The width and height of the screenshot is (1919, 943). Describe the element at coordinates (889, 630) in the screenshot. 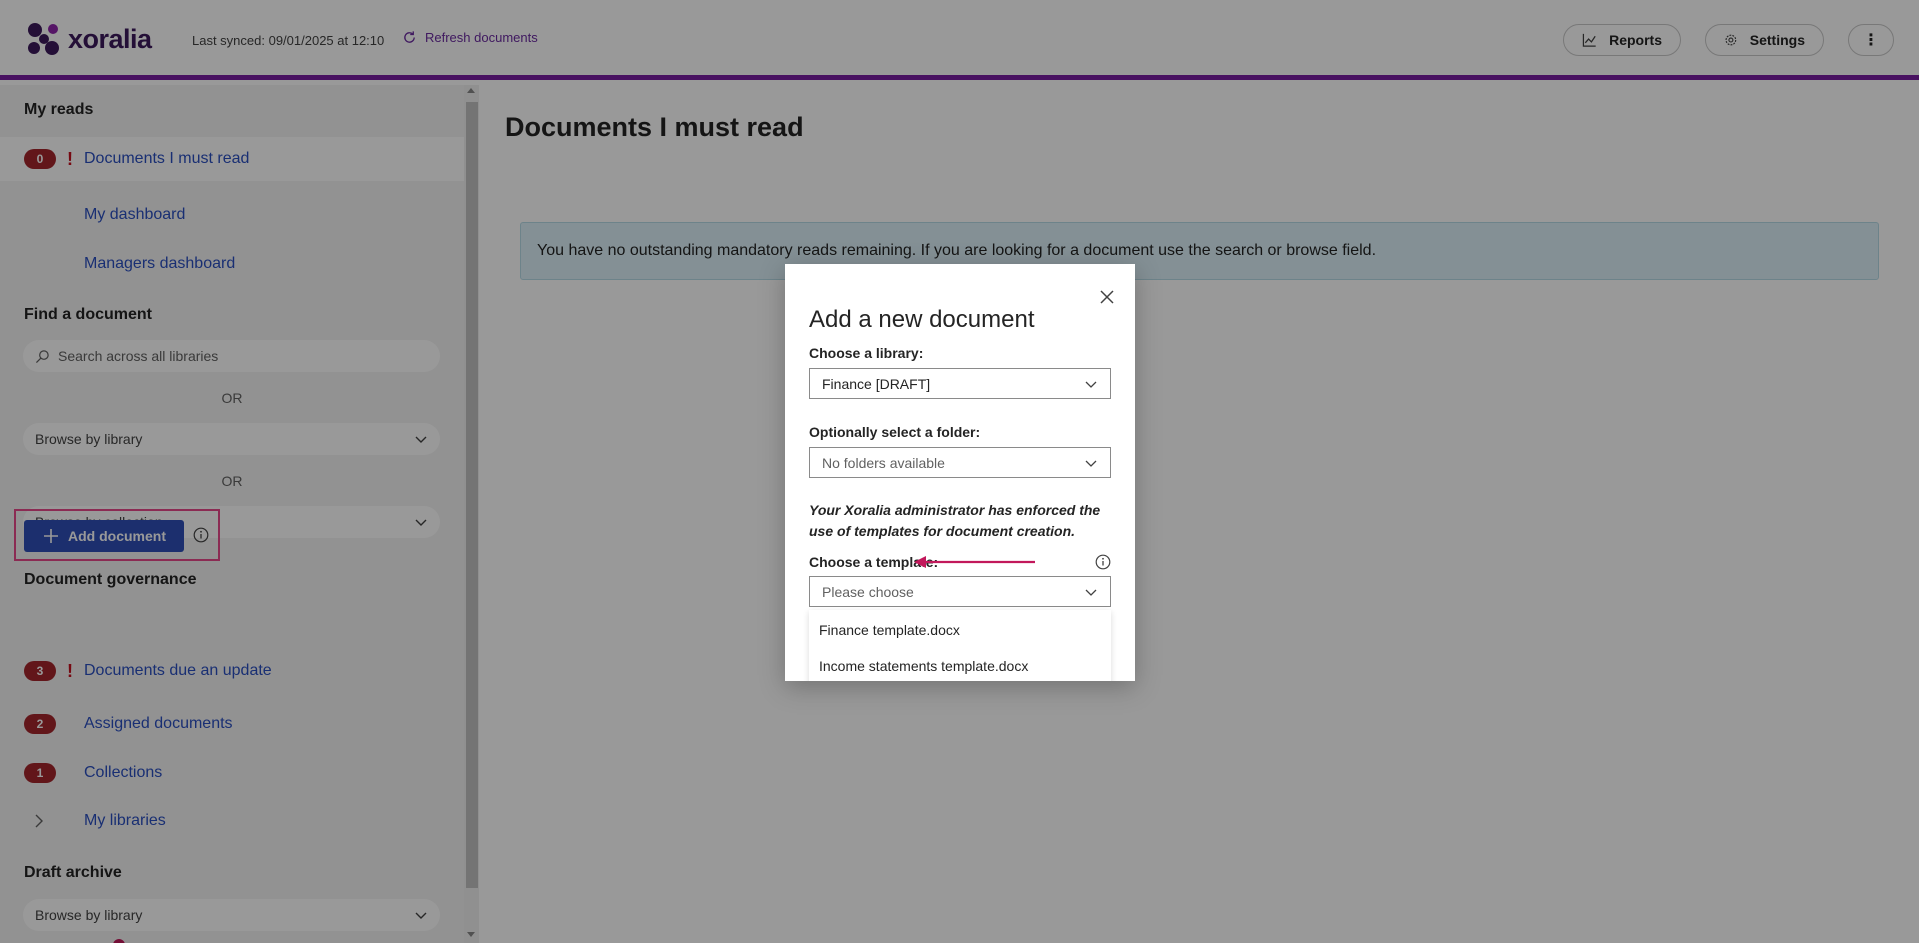

I see `template-option-finance: Finance template.docx` at that location.